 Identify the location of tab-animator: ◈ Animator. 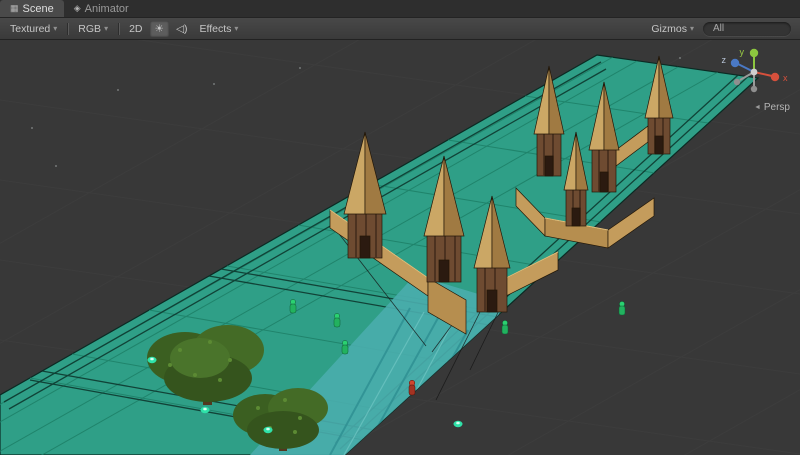
(101, 8).